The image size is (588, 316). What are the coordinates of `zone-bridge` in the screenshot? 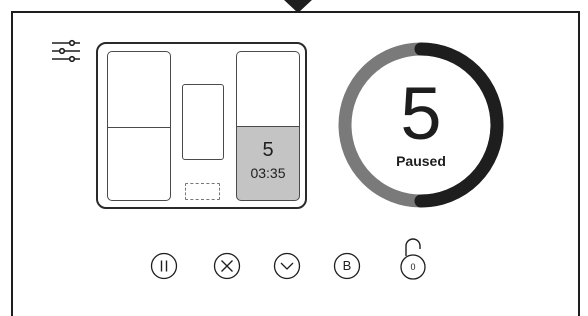 It's located at (202, 191).